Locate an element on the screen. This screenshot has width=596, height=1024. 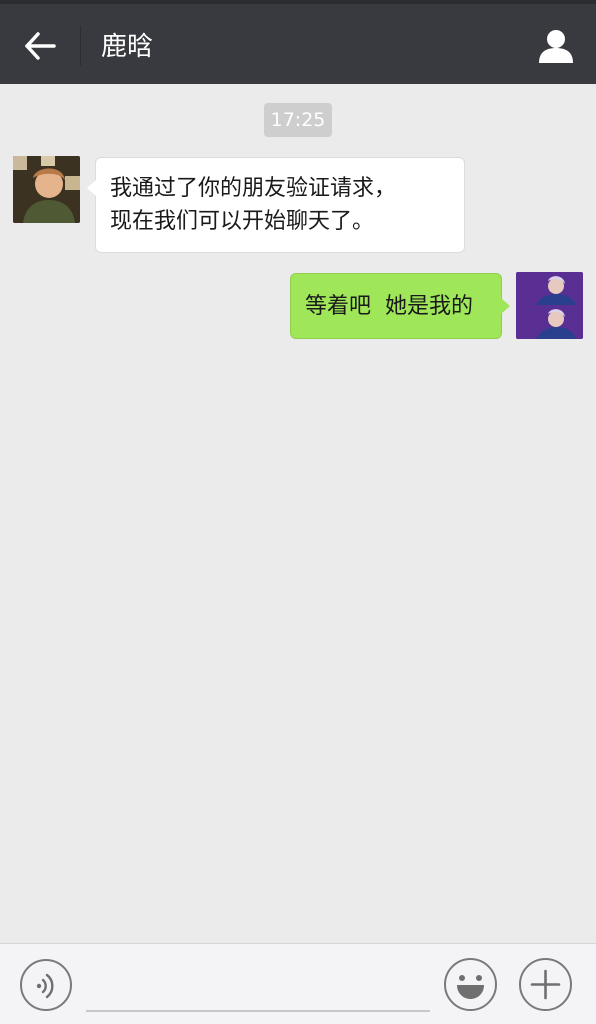
message-bubble-received: 我通过了你的朋友验证请求， 现在我们可以开始聊天了。 is located at coordinates (276, 205).